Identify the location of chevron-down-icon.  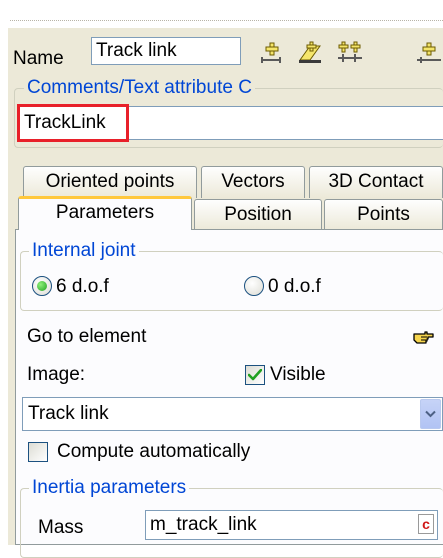
(430, 414).